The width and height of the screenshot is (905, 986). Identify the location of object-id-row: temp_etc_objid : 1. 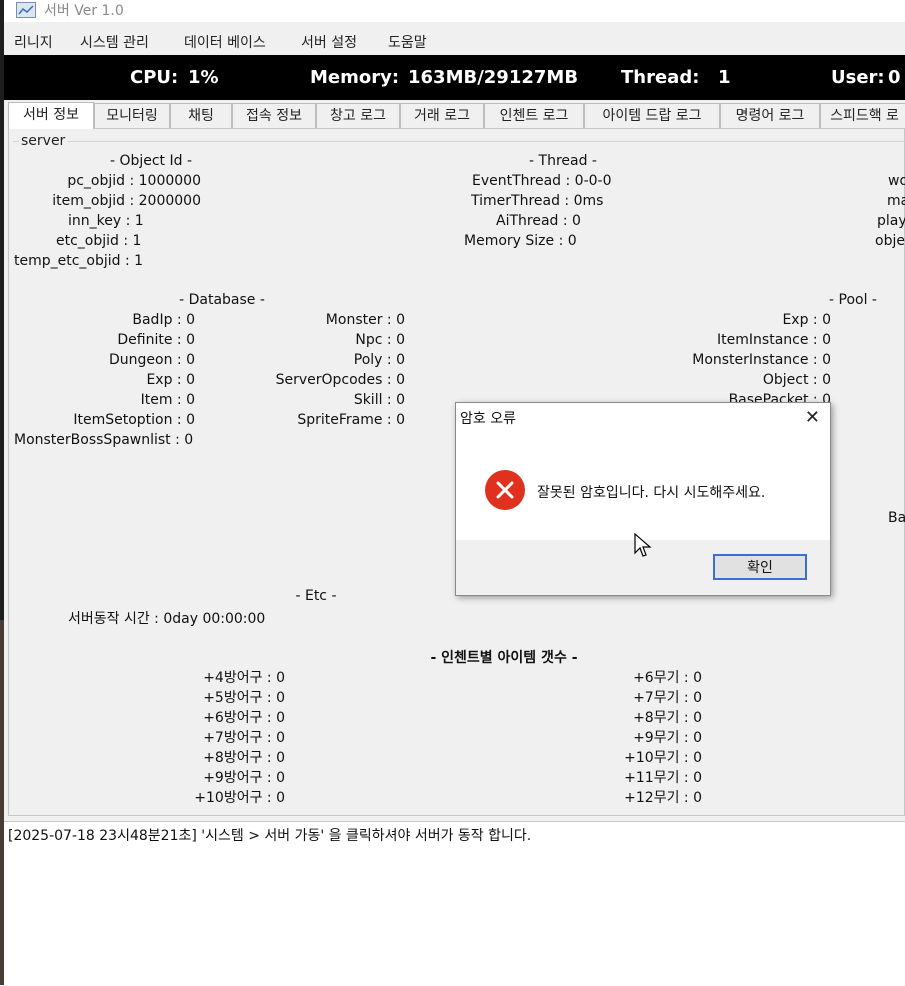
(79, 261).